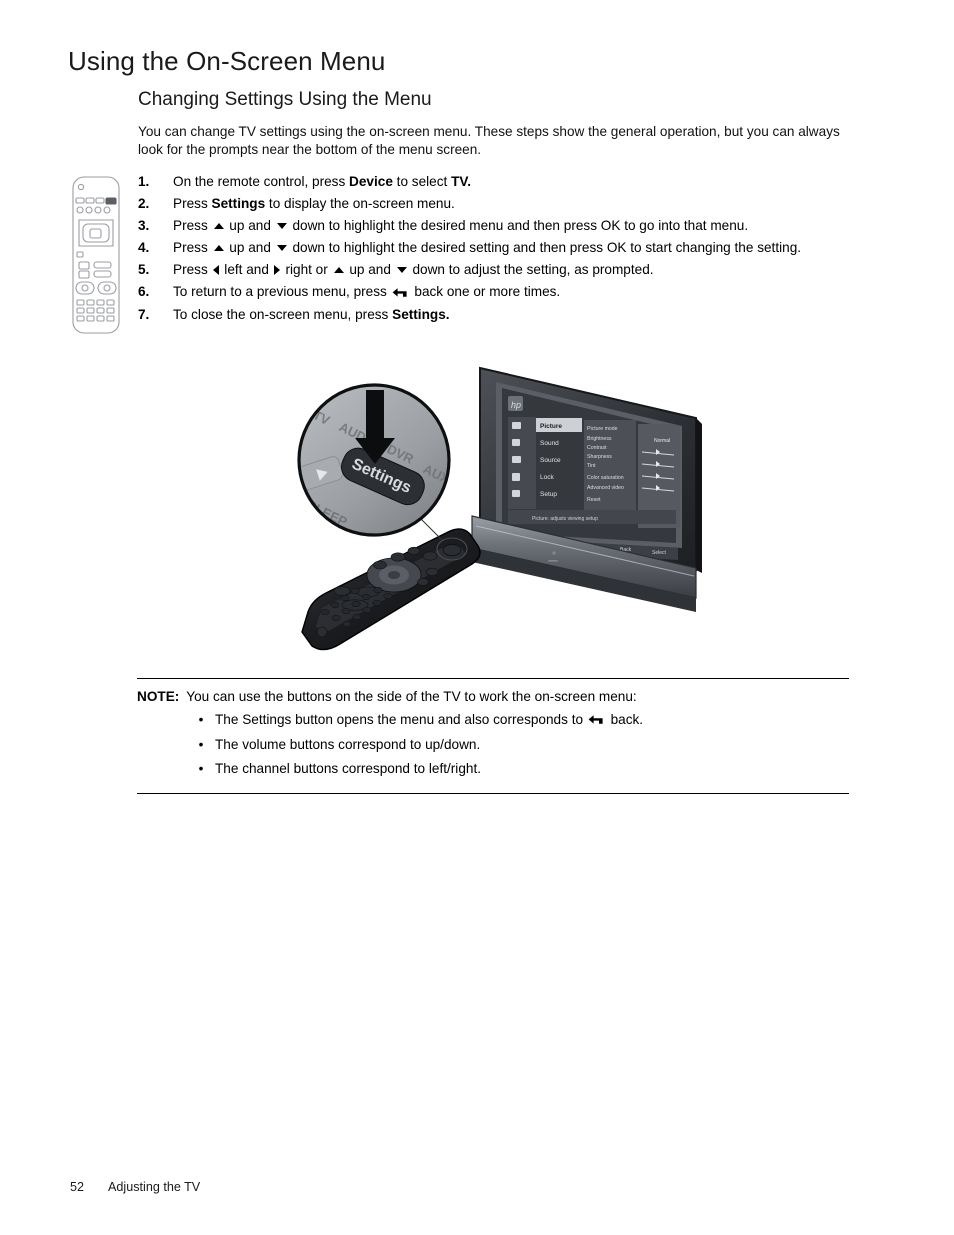 The height and width of the screenshot is (1235, 954). I want to click on step-number: 2., so click(144, 204).